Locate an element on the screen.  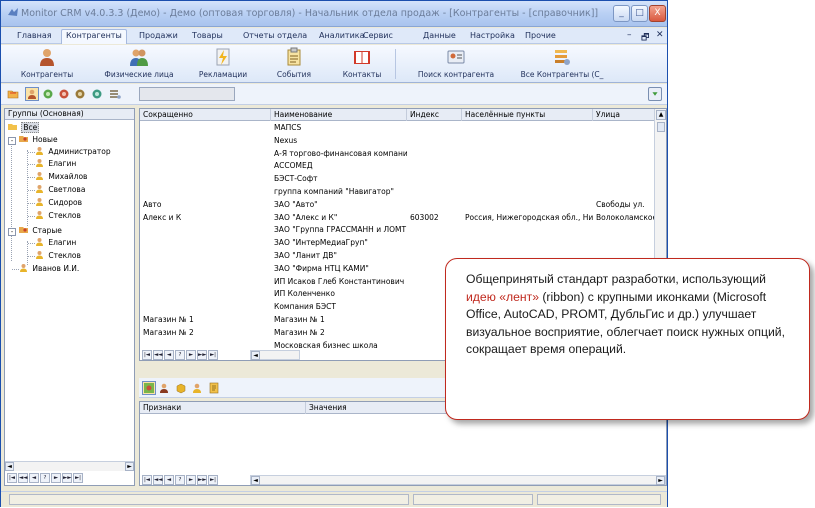
table-cell: МАПСS is located at coordinates (339, 127).